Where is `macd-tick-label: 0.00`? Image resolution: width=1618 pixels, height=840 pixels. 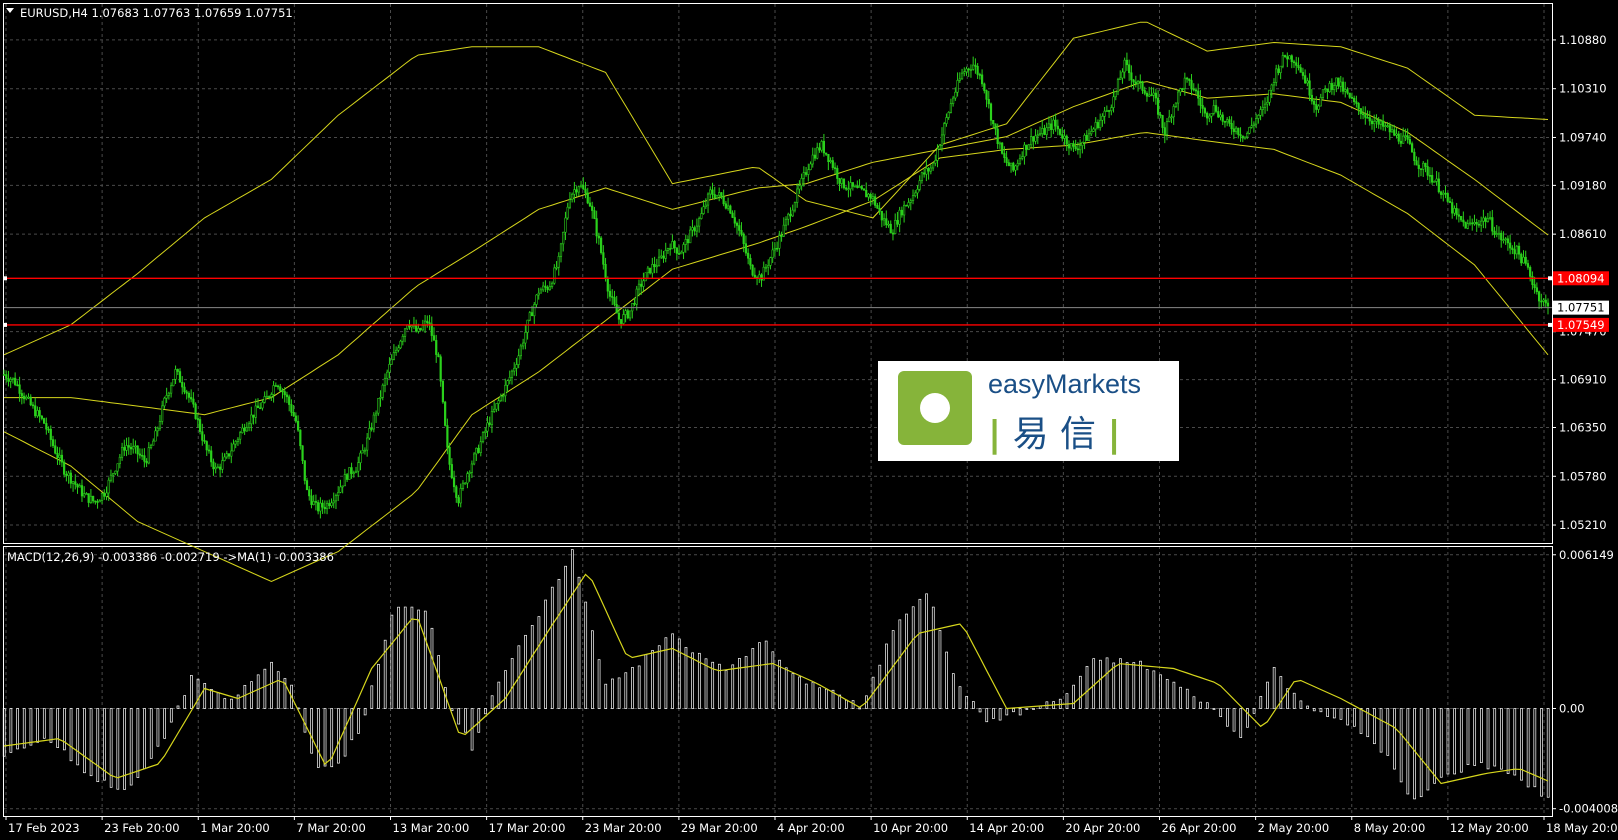 macd-tick-label: 0.00 is located at coordinates (1572, 709).